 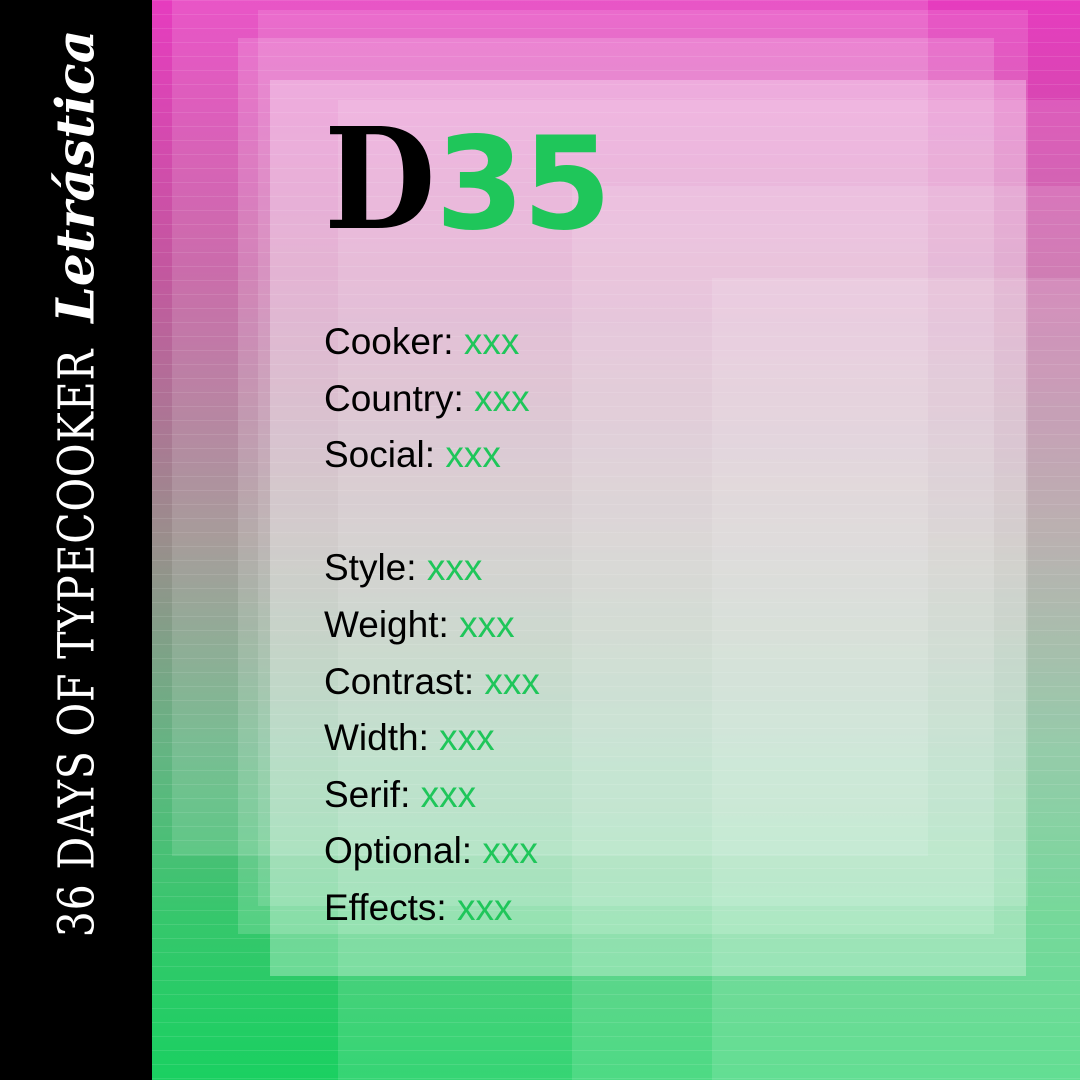 What do you see at coordinates (76, 176) in the screenshot?
I see `brand-logo: Letrástica` at bounding box center [76, 176].